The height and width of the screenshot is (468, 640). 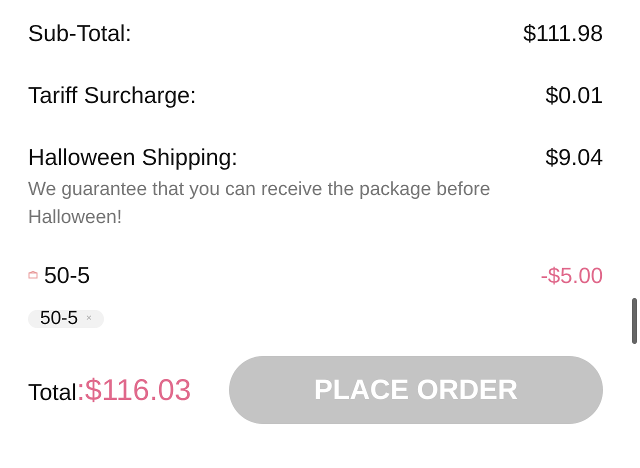 What do you see at coordinates (260, 204) in the screenshot?
I see `shipping-note: We guarantee that you can receive the package before Halloween!` at bounding box center [260, 204].